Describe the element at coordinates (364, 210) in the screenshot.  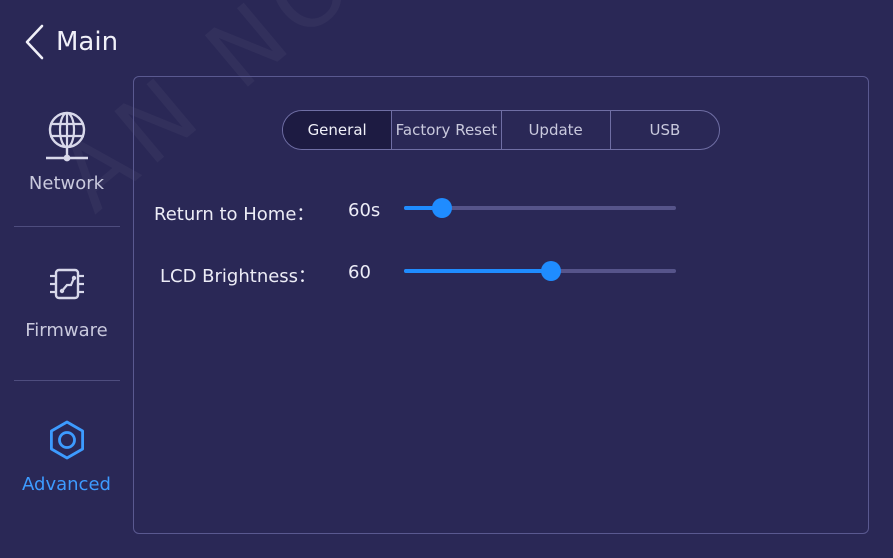
I see `return-home-value: 60s` at that location.